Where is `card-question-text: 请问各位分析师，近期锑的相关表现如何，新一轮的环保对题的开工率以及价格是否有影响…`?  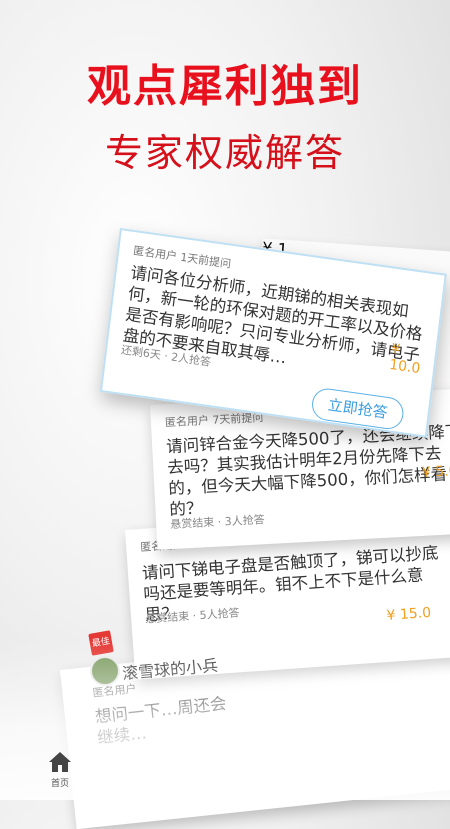 card-question-text: 请问各位分析师，近期锑的相关表现如何，新一轮的环保对题的开工率以及价格是否有影响… is located at coordinates (272, 315).